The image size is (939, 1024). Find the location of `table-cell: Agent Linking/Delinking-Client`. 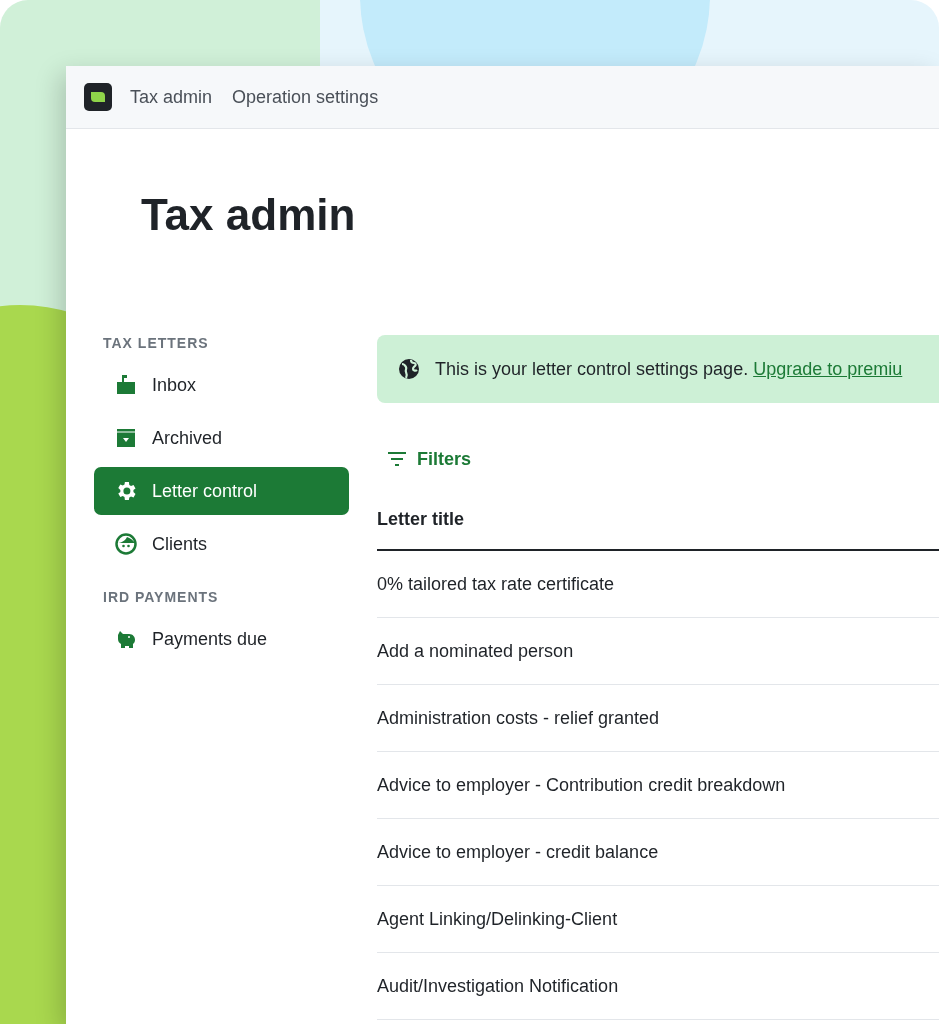

table-cell: Agent Linking/Delinking-Client is located at coordinates (497, 919).